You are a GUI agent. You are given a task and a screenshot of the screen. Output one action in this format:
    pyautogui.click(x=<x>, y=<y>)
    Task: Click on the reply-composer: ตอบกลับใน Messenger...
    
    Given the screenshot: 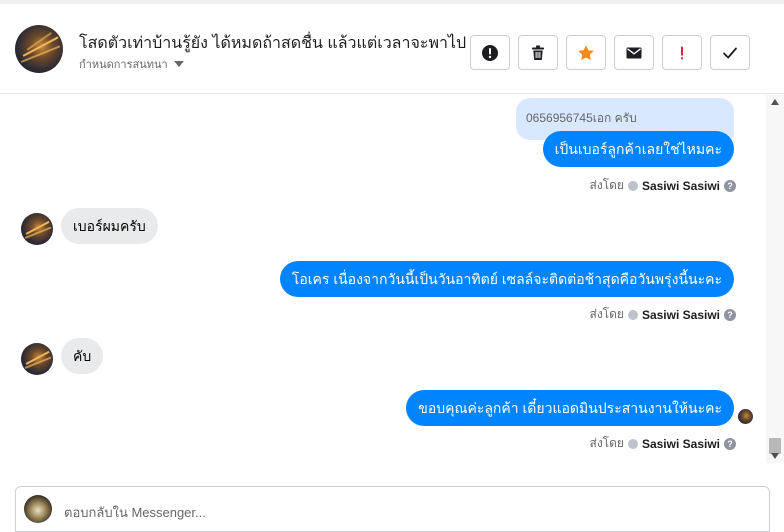 What is the action you would take?
    pyautogui.click(x=392, y=509)
    